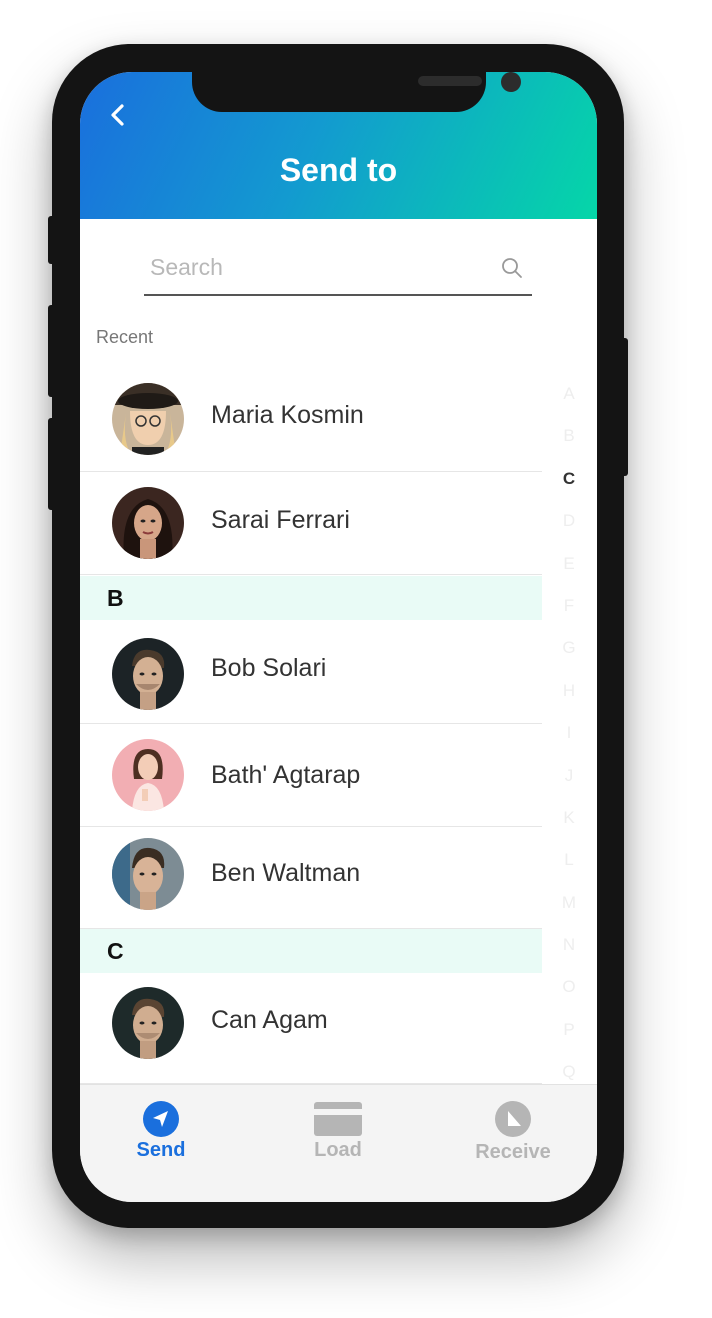  Describe the element at coordinates (115, 951) in the screenshot. I see `section-letter: C` at that location.